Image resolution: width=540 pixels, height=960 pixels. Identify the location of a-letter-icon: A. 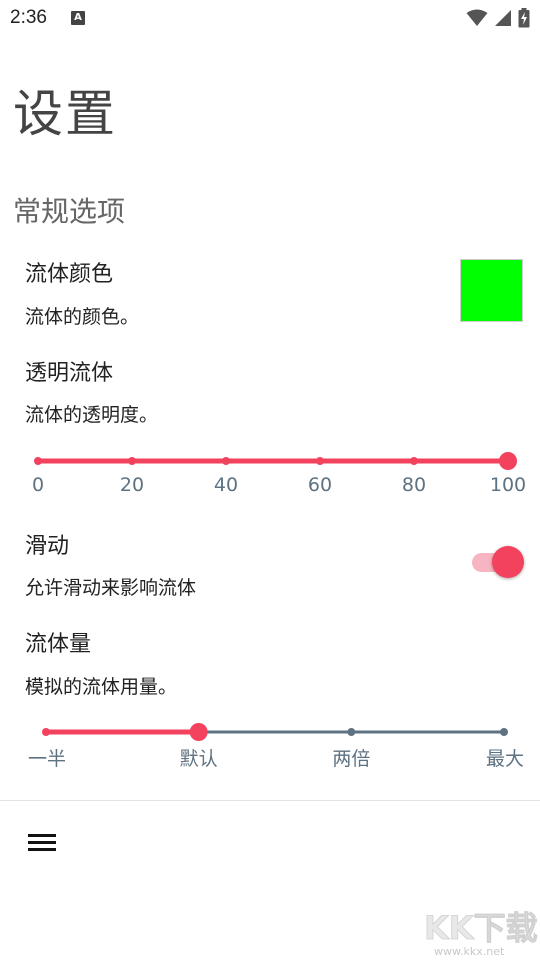
(78, 18).